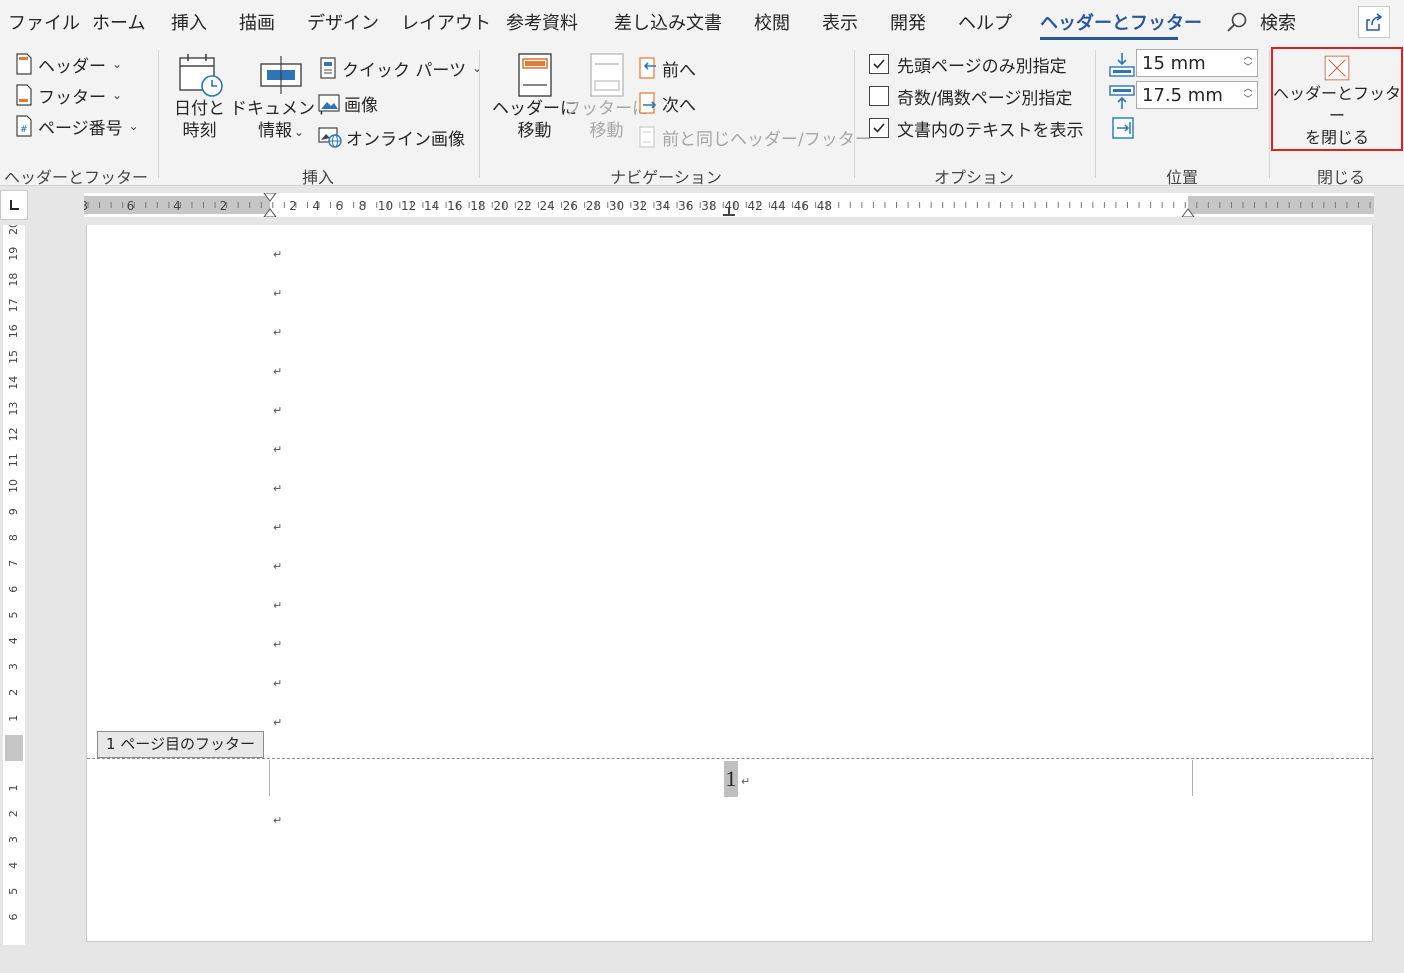 Image resolution: width=1404 pixels, height=973 pixels. Describe the element at coordinates (1188, 63) in the screenshot. I see `header-position-value: 15 mm` at that location.